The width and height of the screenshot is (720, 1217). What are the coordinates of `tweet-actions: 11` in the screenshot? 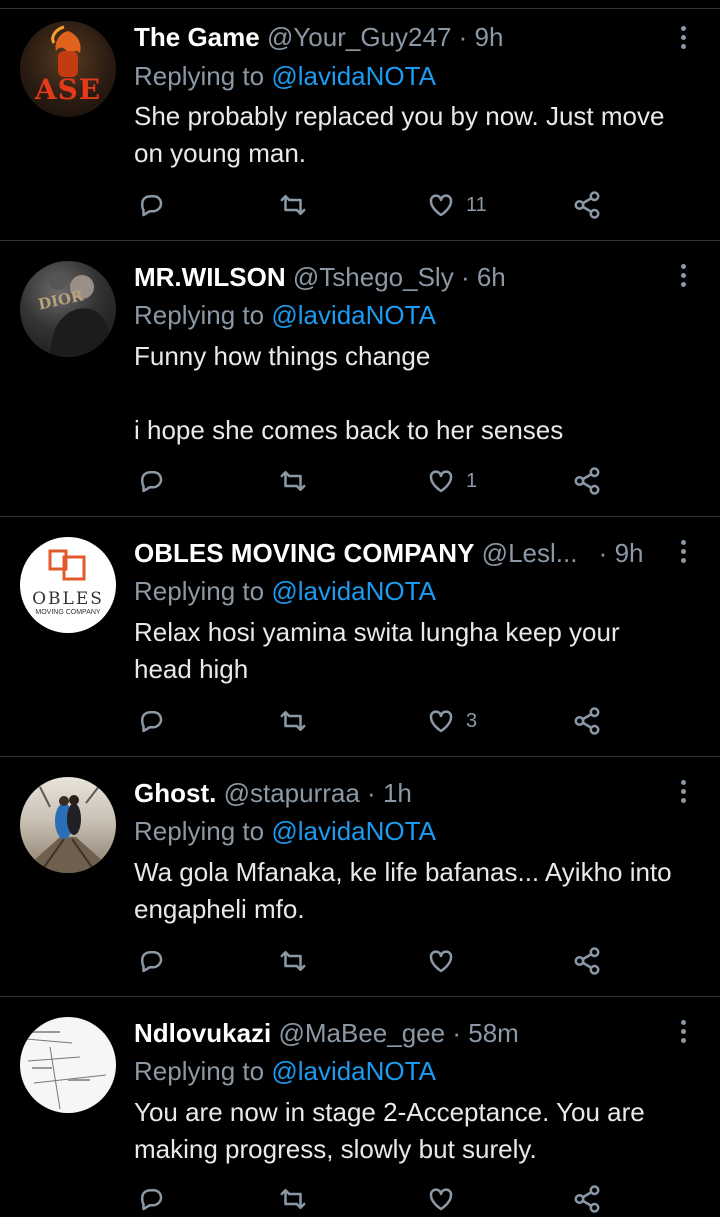 It's located at (374, 205).